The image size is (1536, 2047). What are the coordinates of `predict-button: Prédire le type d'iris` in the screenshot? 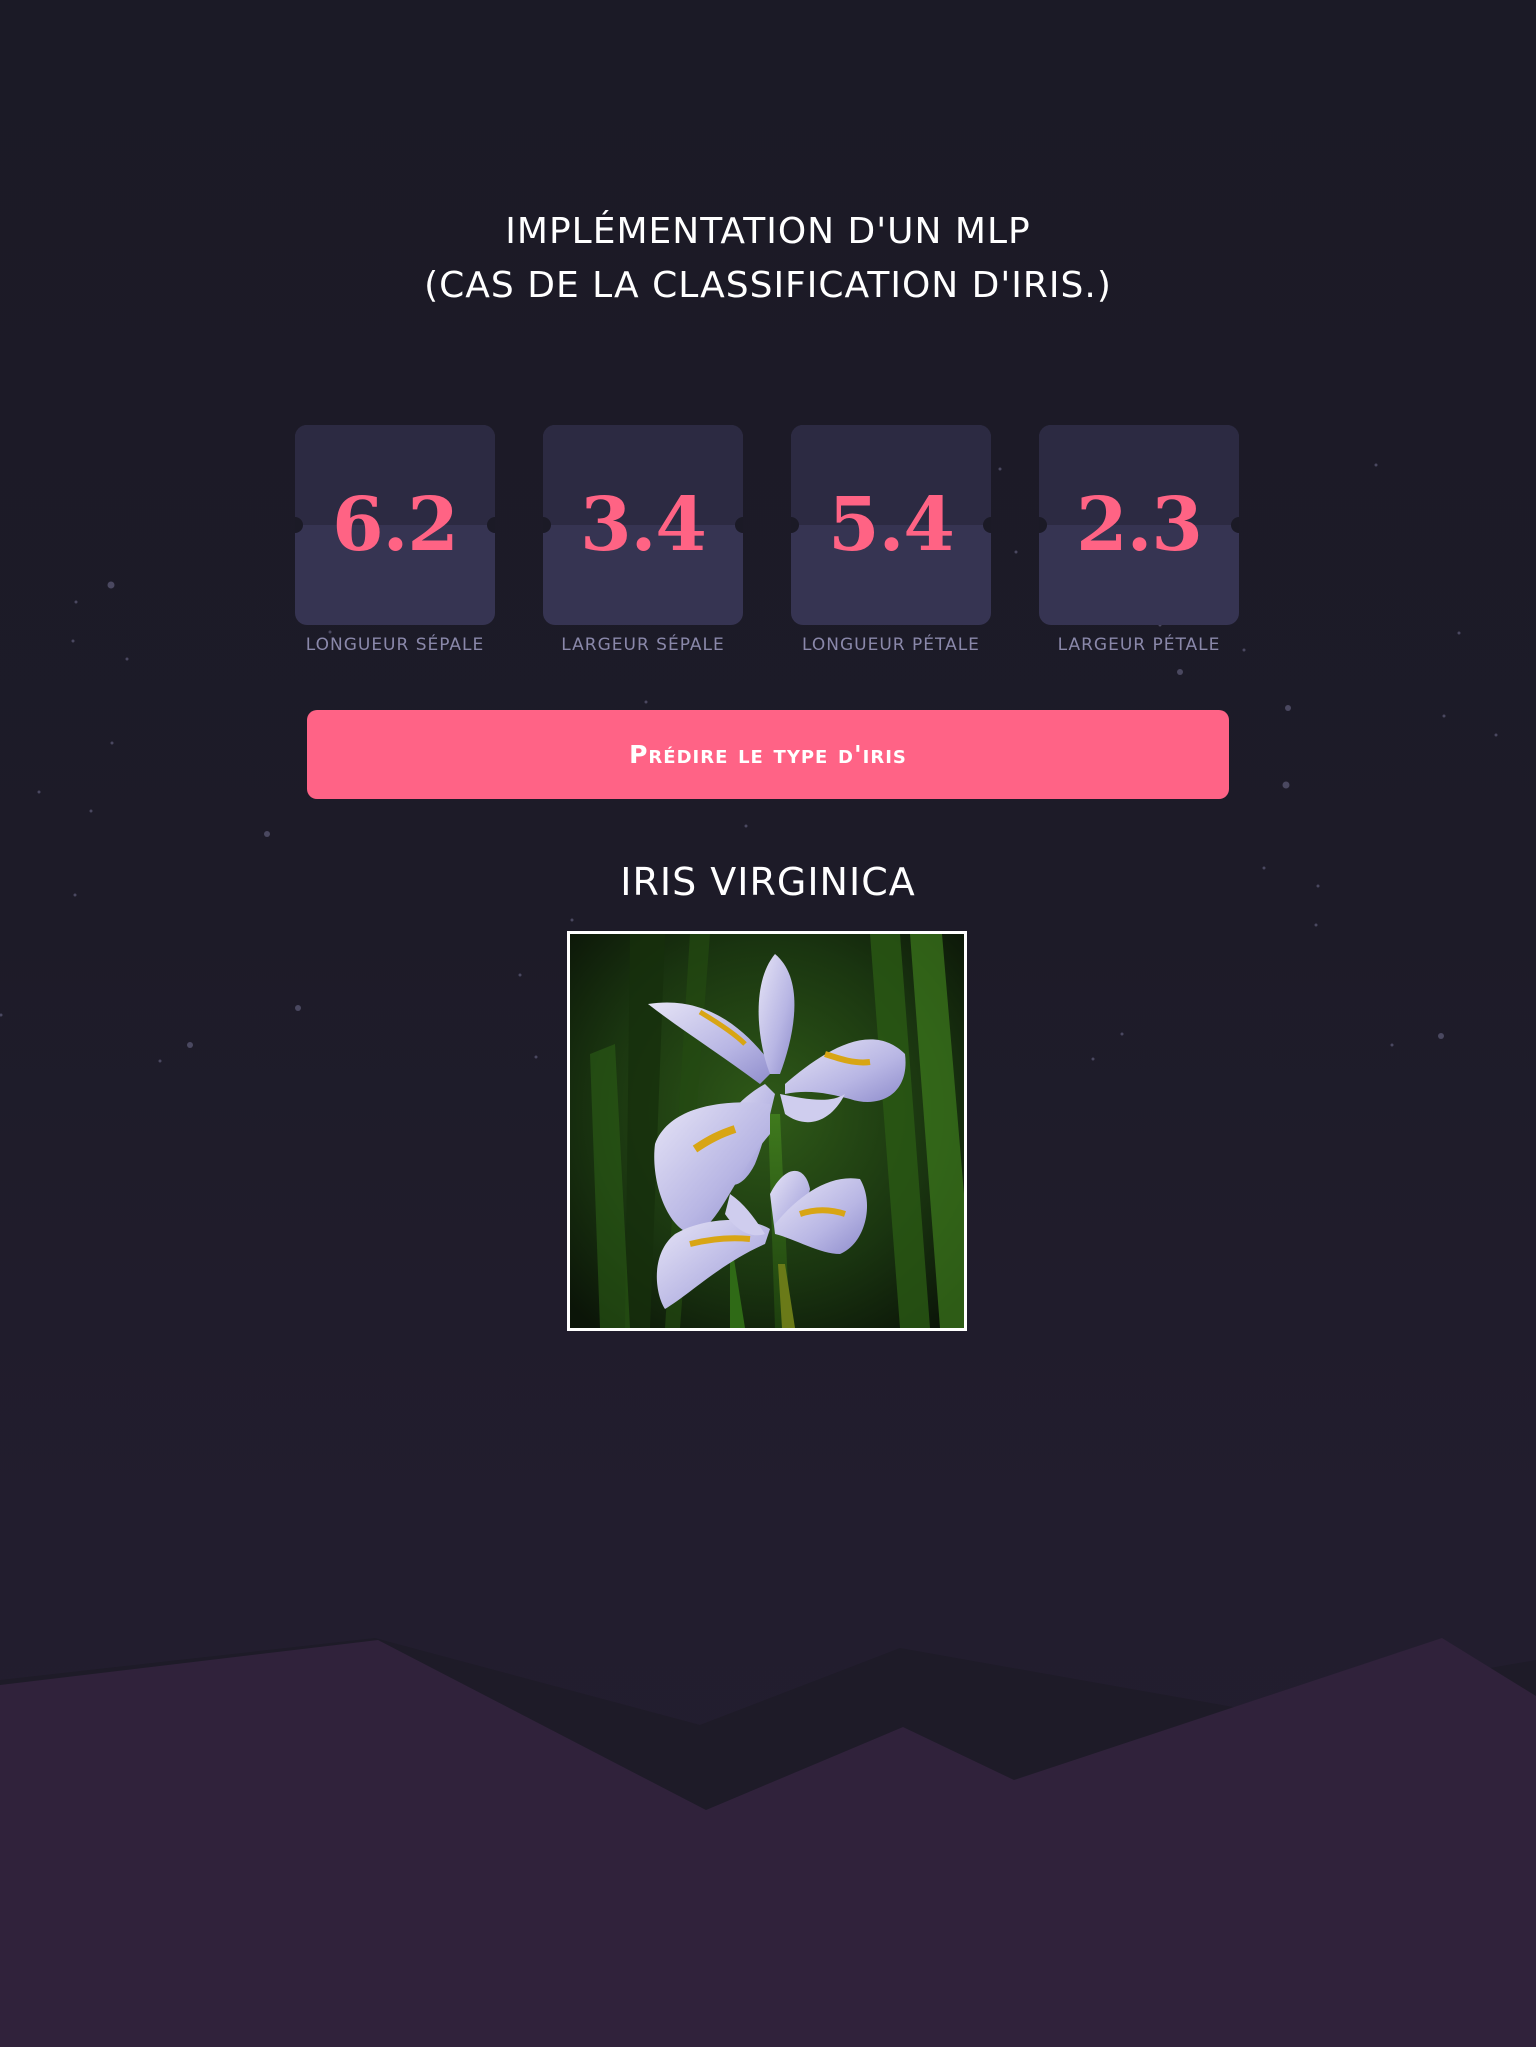 It's located at (768, 754).